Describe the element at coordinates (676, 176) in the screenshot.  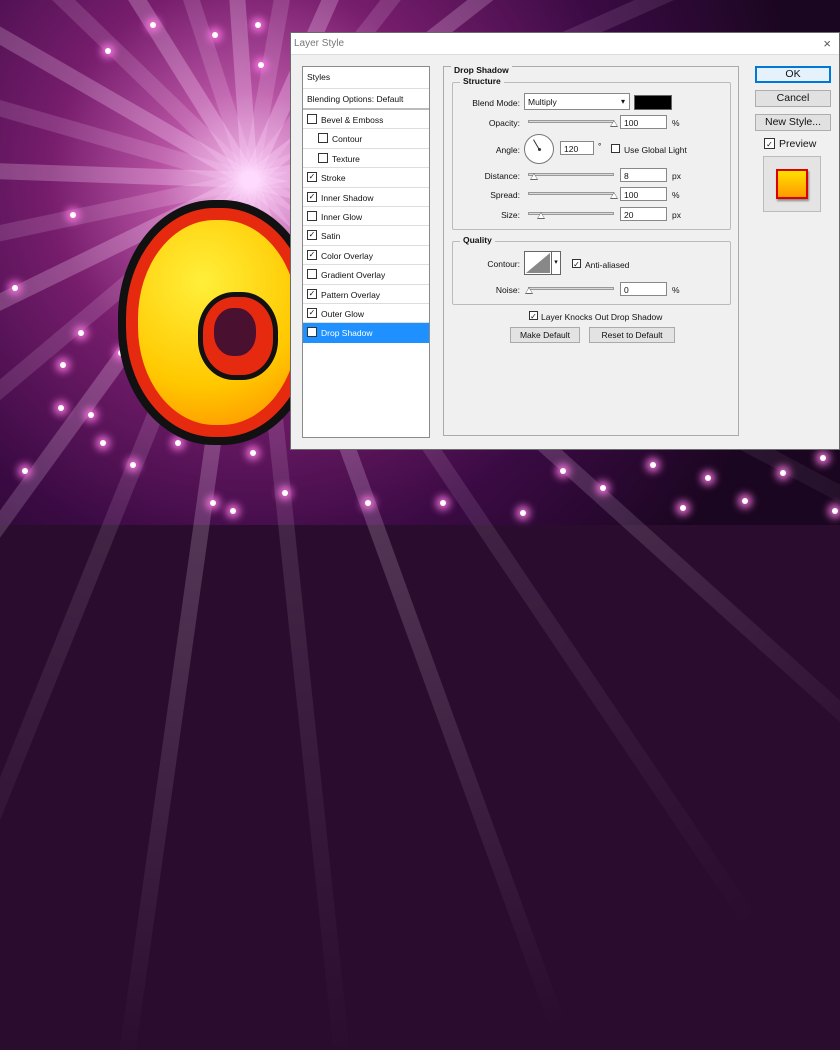
I see `distance-unit: px` at that location.